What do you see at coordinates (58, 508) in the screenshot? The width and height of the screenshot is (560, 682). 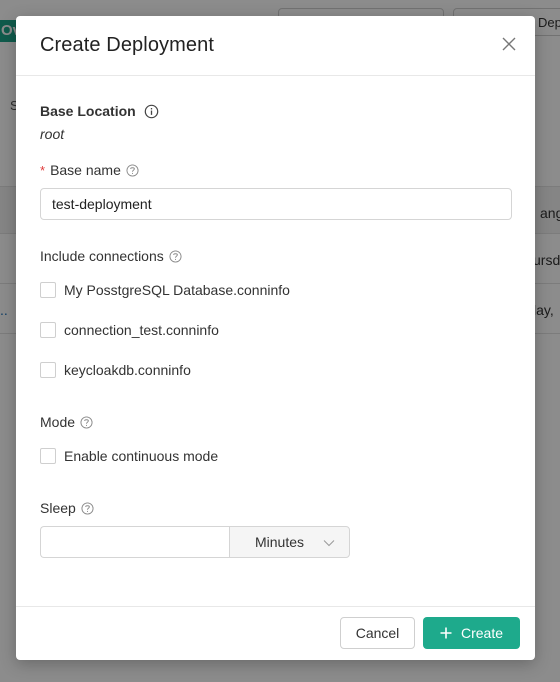 I see `sleep-label: Sleep` at bounding box center [58, 508].